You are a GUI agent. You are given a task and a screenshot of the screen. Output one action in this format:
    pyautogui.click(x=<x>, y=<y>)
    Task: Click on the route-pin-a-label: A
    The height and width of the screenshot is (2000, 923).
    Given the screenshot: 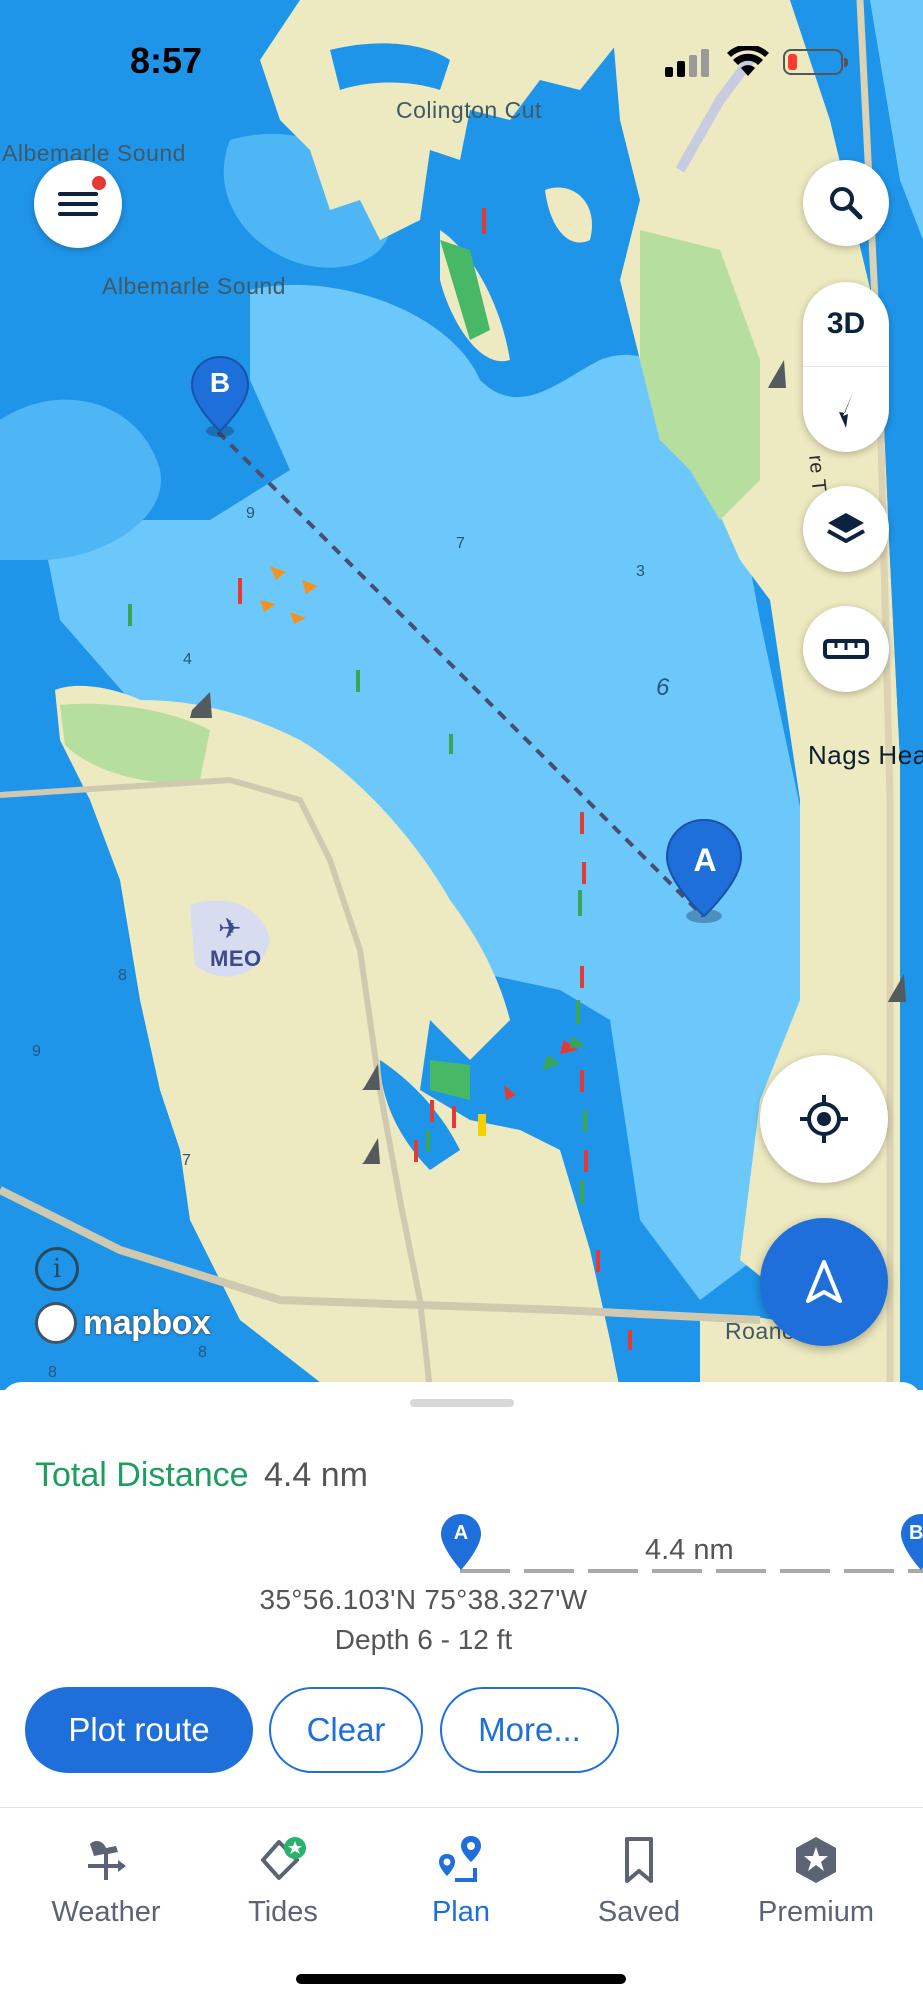 What is the action you would take?
    pyautogui.click(x=705, y=860)
    